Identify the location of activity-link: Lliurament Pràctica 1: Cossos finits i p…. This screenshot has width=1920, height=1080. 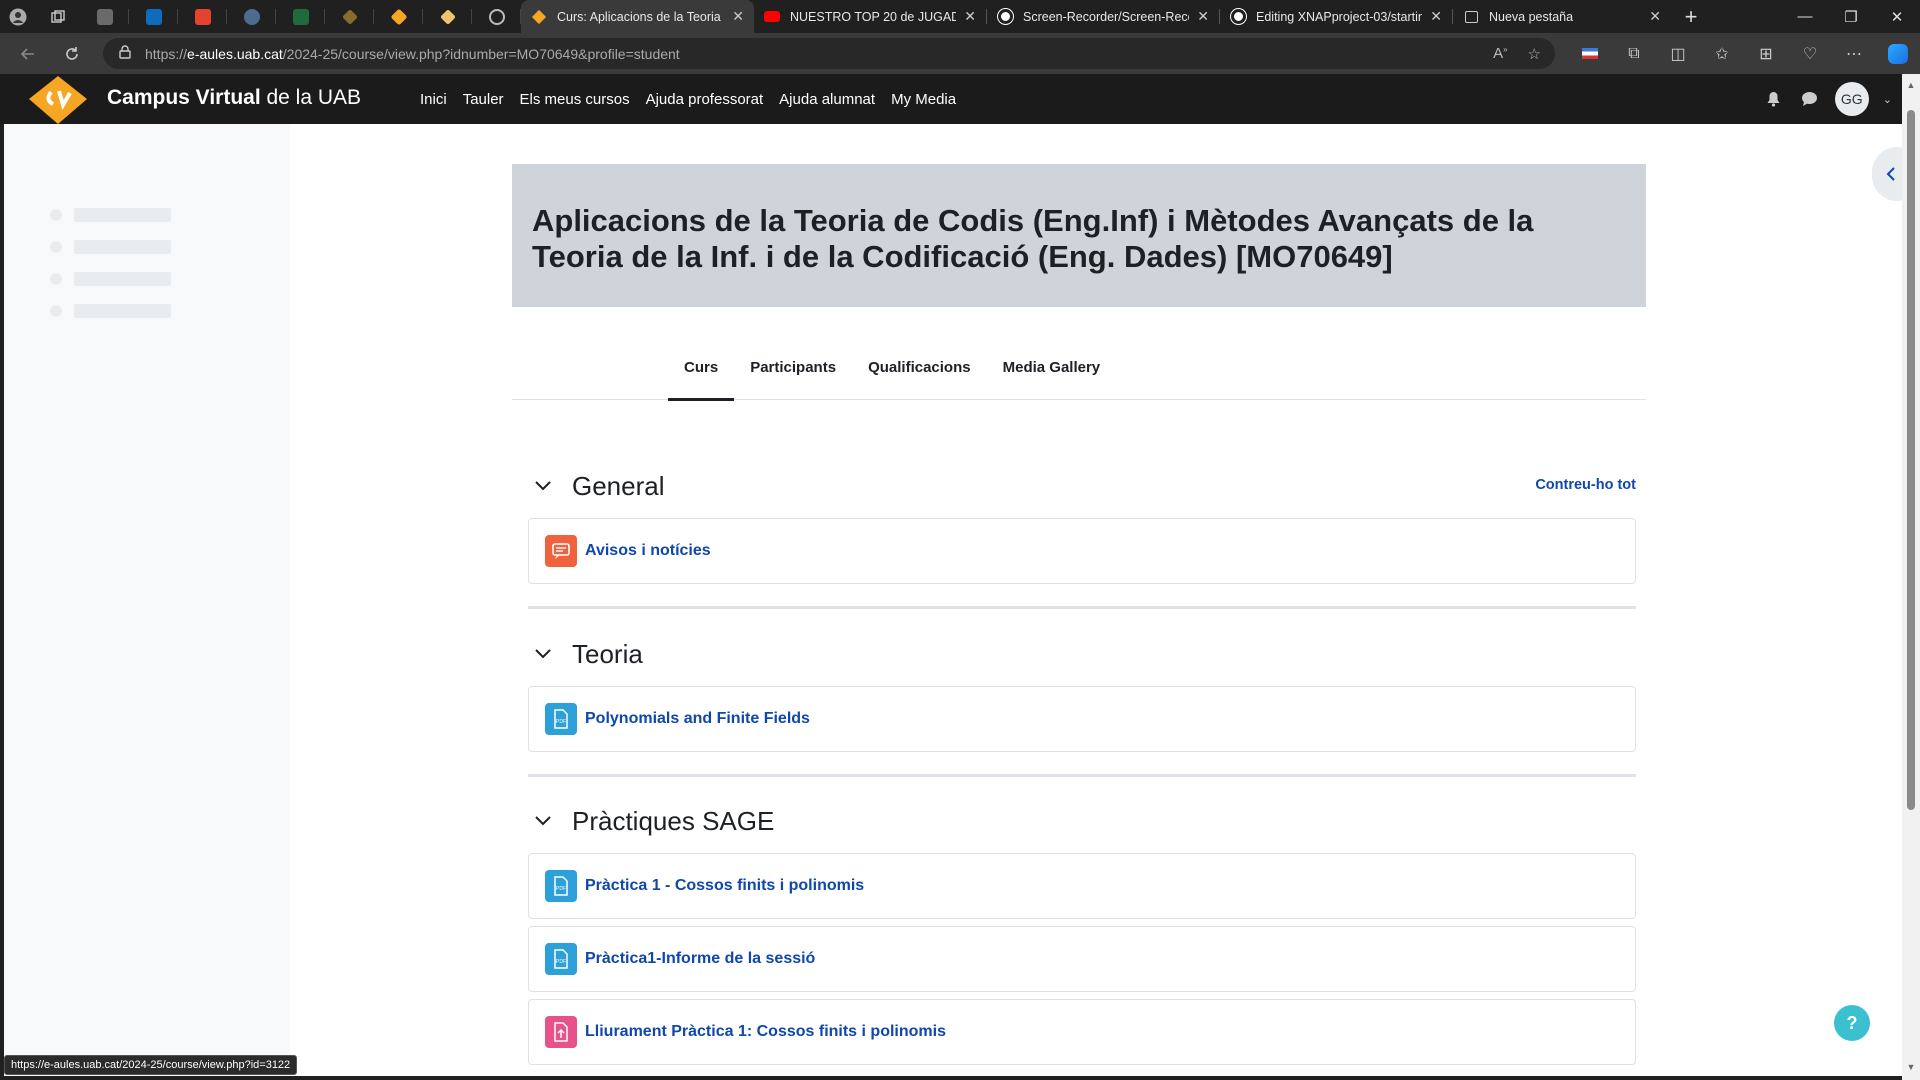
(765, 1032).